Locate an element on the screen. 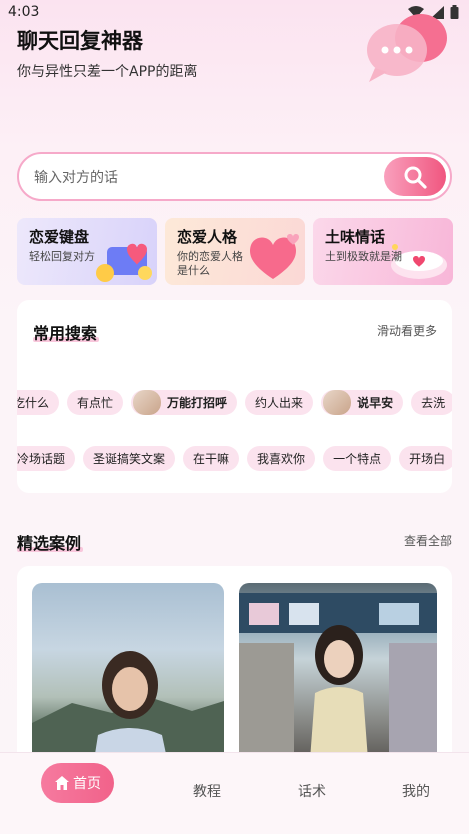 The height and width of the screenshot is (834, 469). feature-card-love-quotes: 土味情话 土到极致就是潮 is located at coordinates (383, 251).